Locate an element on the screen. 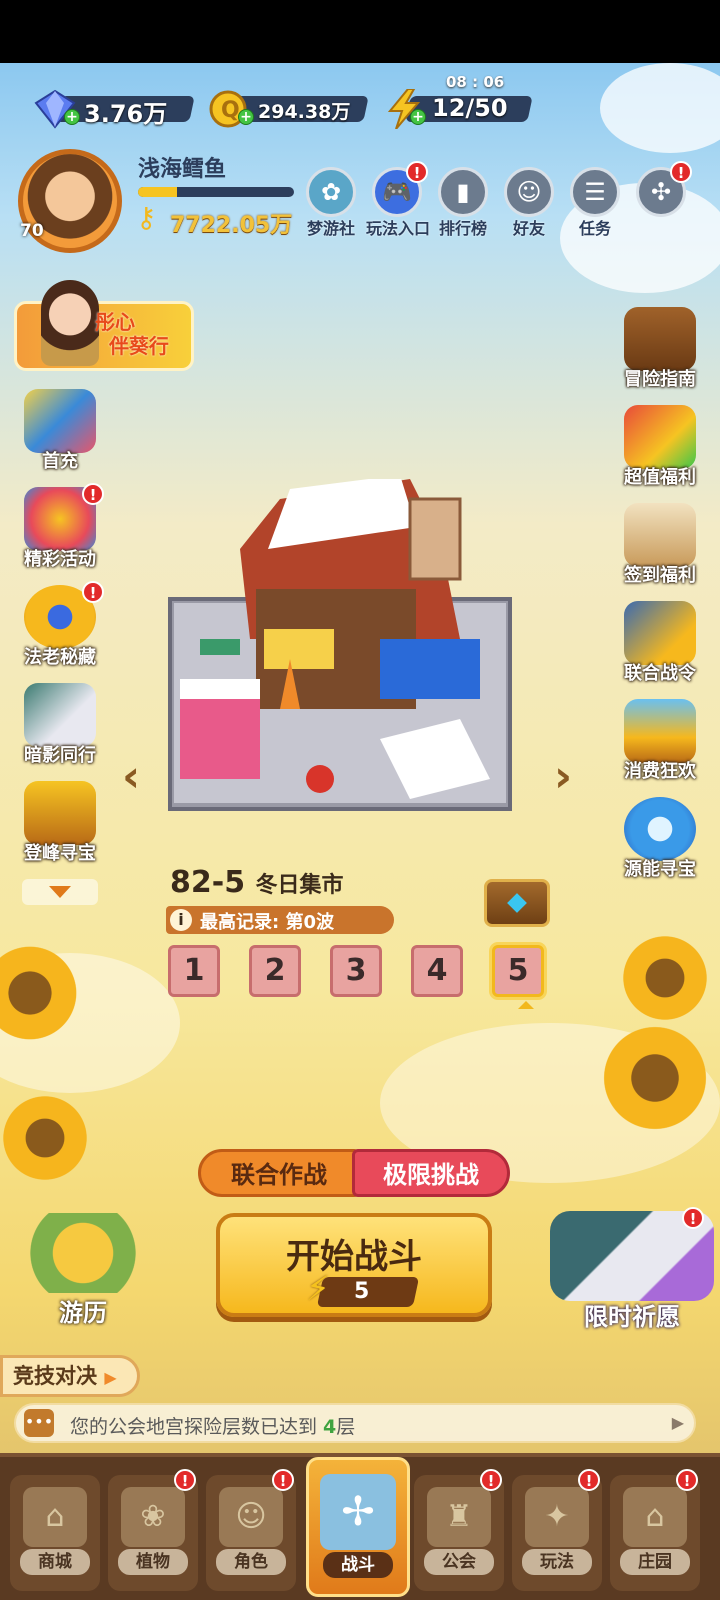  side-adventure-guide: 冒险指南 is located at coordinates (660, 349).